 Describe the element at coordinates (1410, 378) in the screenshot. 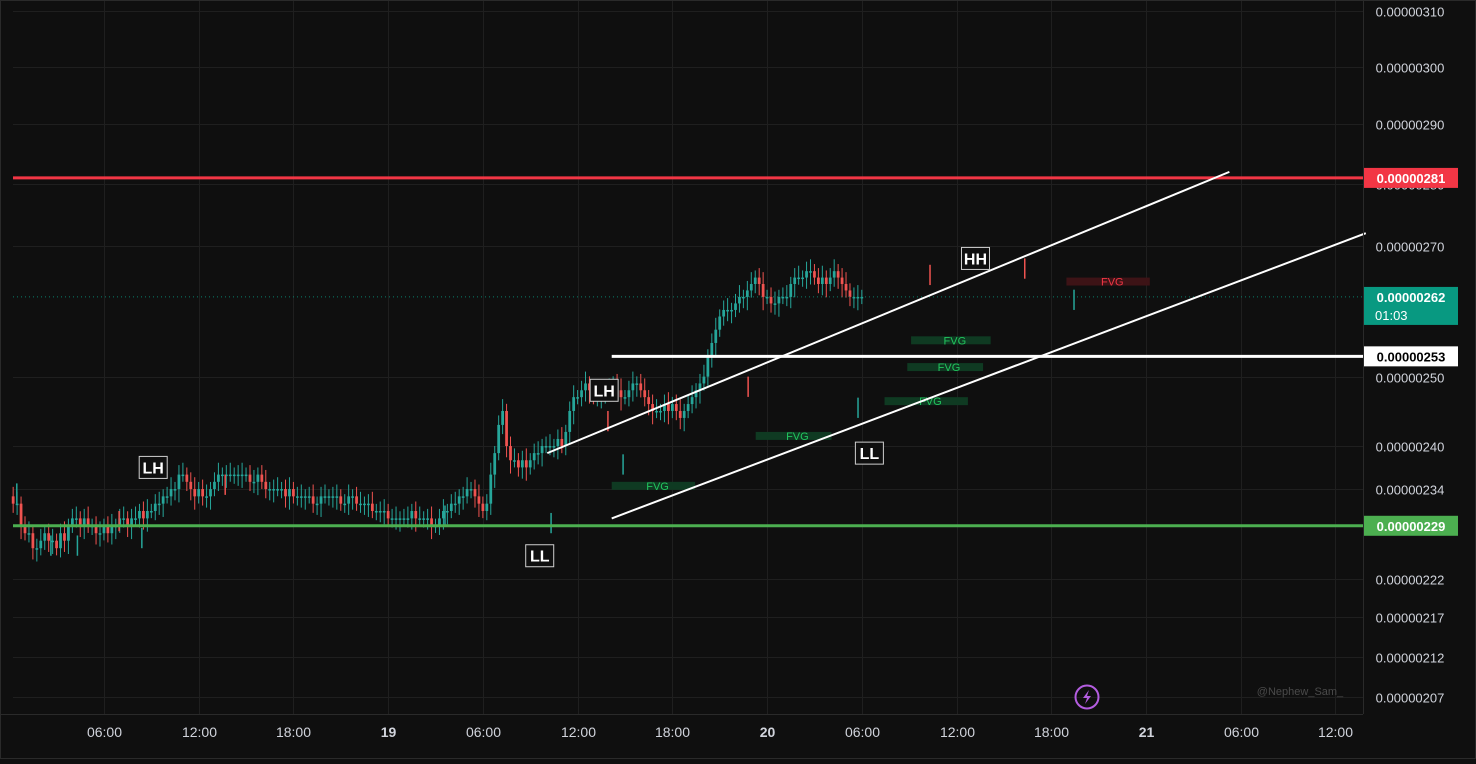

I see `price-tick-label: 0.00000250` at that location.